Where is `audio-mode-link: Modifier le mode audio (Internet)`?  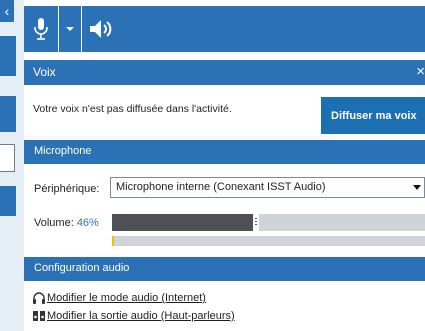 audio-mode-link: Modifier le mode audio (Internet) is located at coordinates (126, 298).